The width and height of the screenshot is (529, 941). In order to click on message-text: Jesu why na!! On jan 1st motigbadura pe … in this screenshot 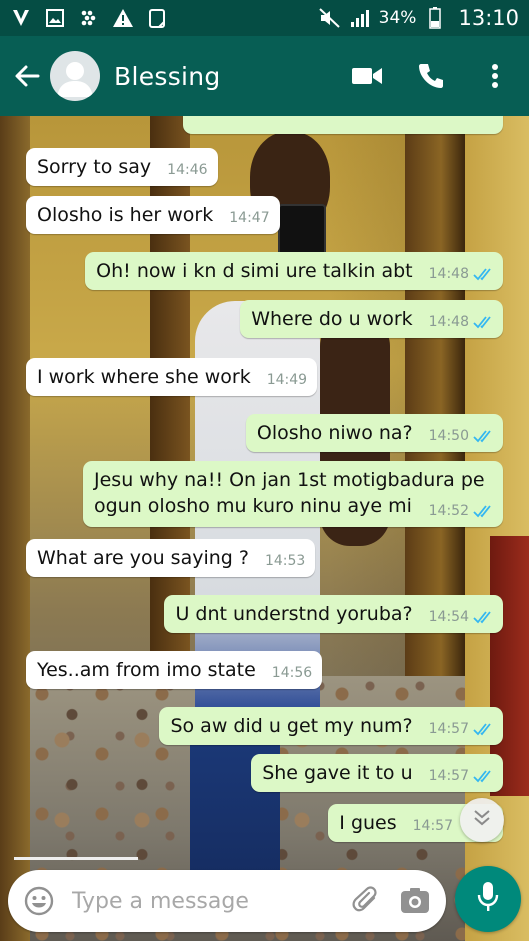, I will do `click(289, 493)`.